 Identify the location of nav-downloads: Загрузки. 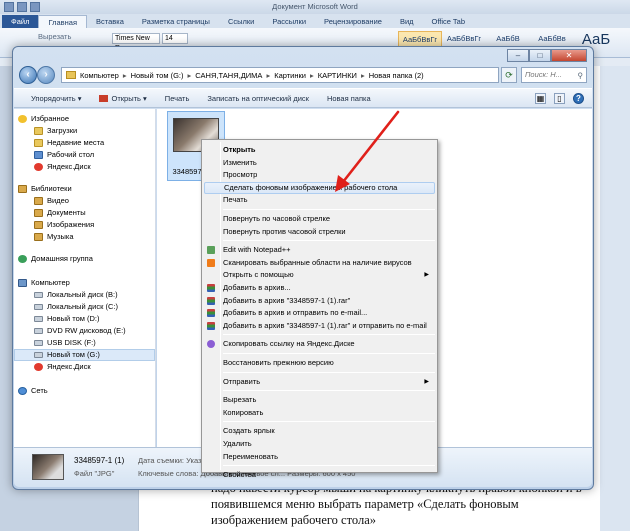
(94, 131).